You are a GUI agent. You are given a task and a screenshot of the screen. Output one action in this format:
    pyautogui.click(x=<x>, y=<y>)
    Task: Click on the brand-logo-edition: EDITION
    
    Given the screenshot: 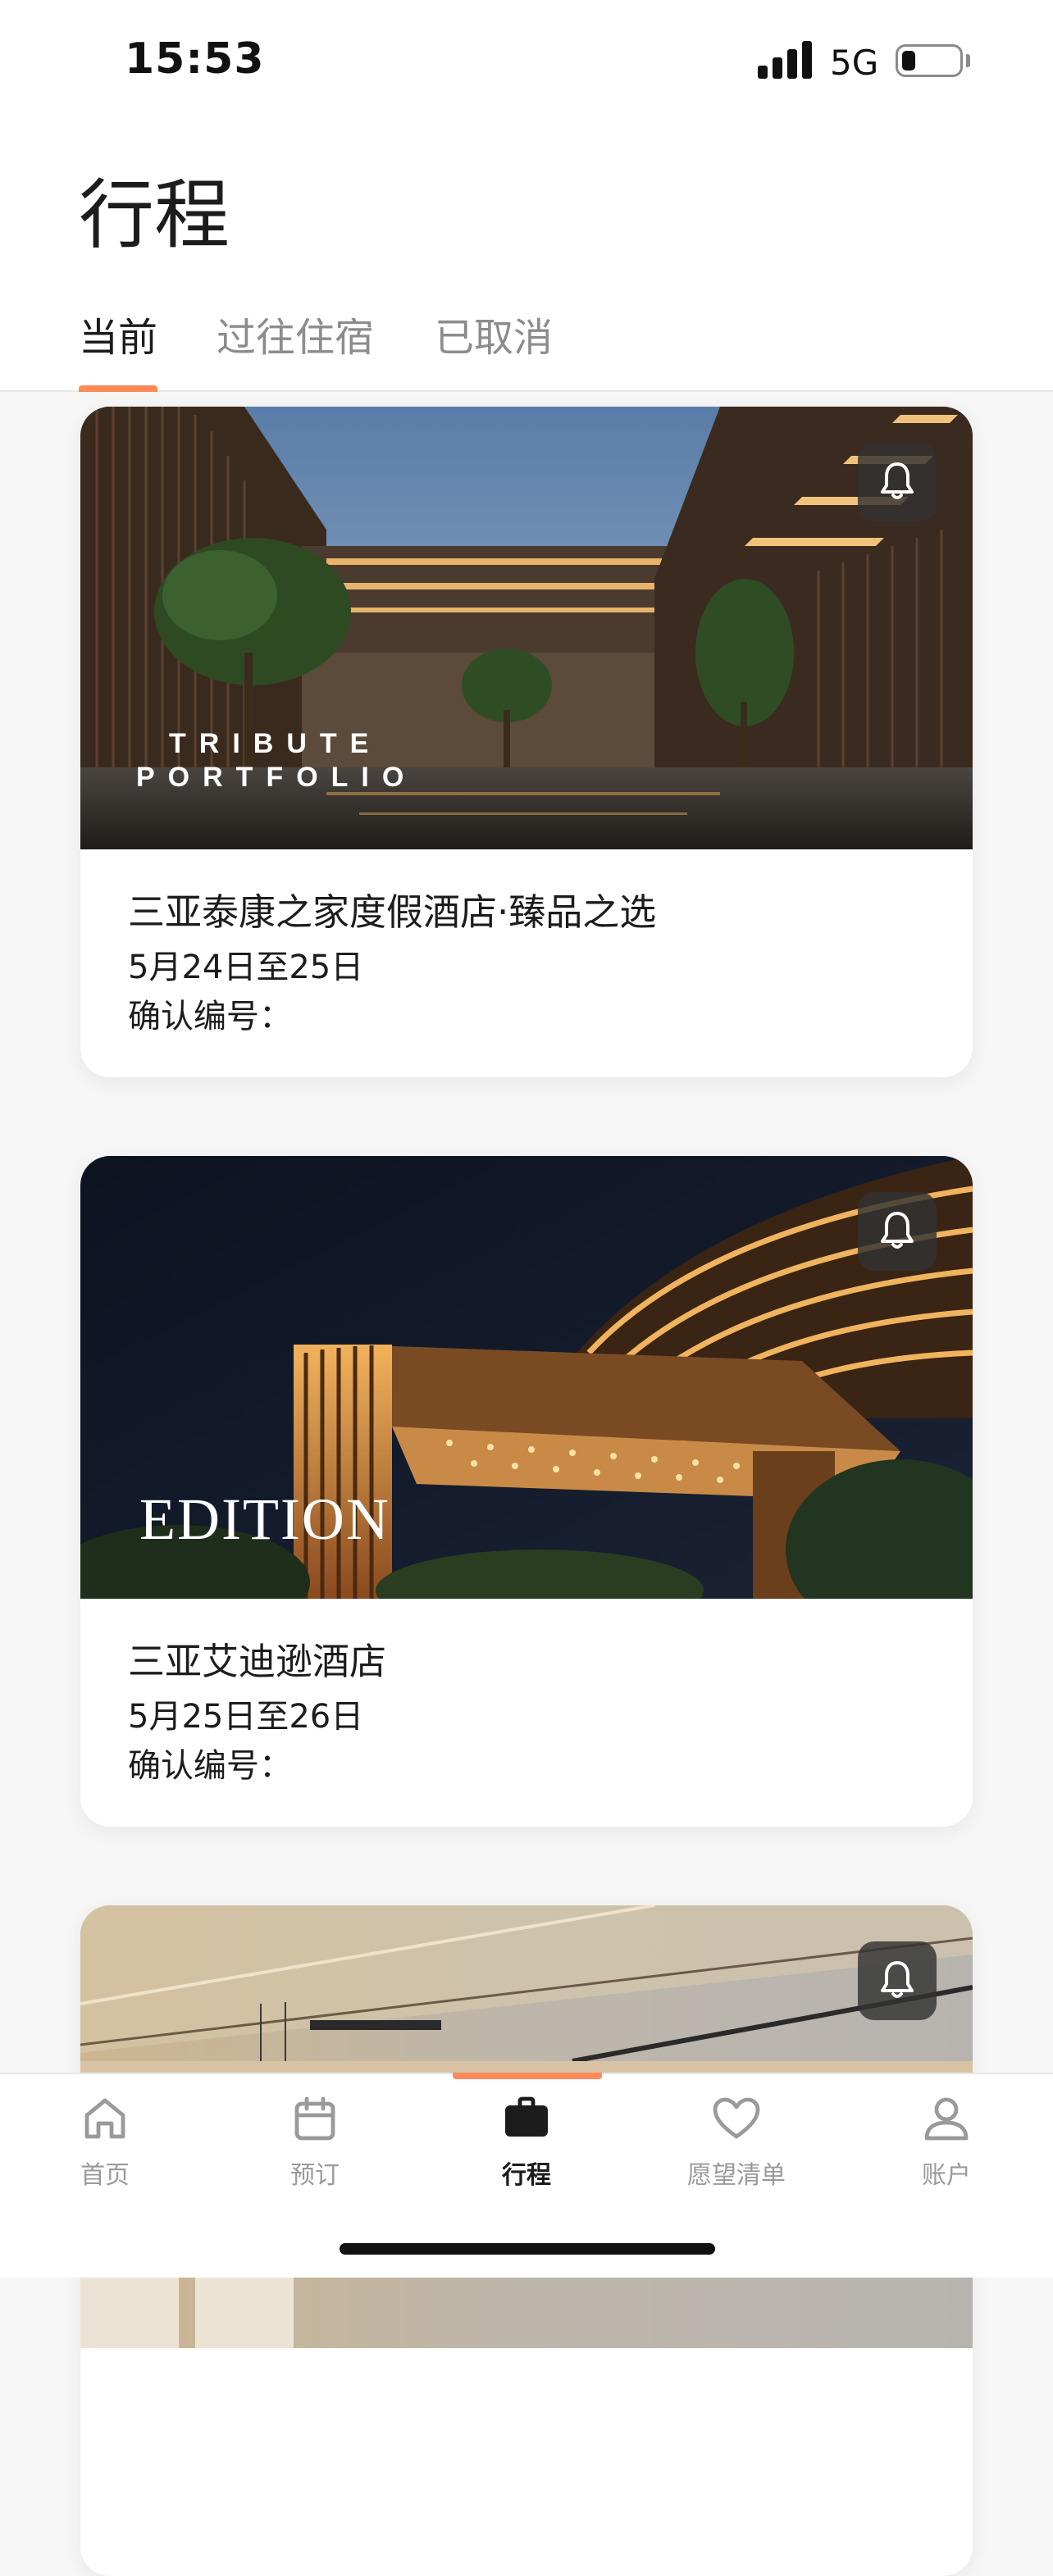 What is the action you would take?
    pyautogui.click(x=264, y=1519)
    